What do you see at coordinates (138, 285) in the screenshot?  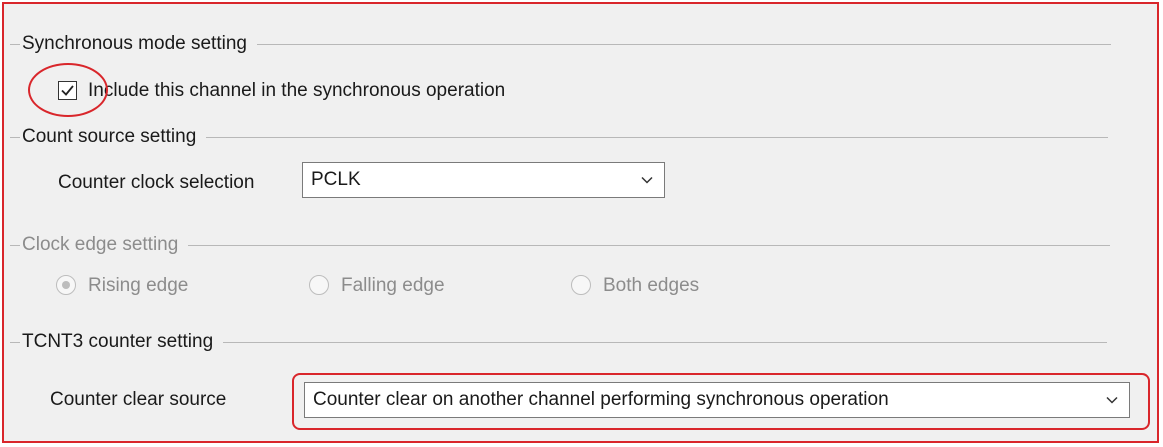 I see `rising-edge-label: Rising edge` at bounding box center [138, 285].